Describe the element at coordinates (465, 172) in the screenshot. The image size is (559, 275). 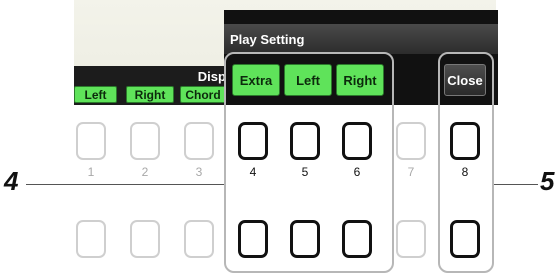
I see `button-number-8: 8` at that location.